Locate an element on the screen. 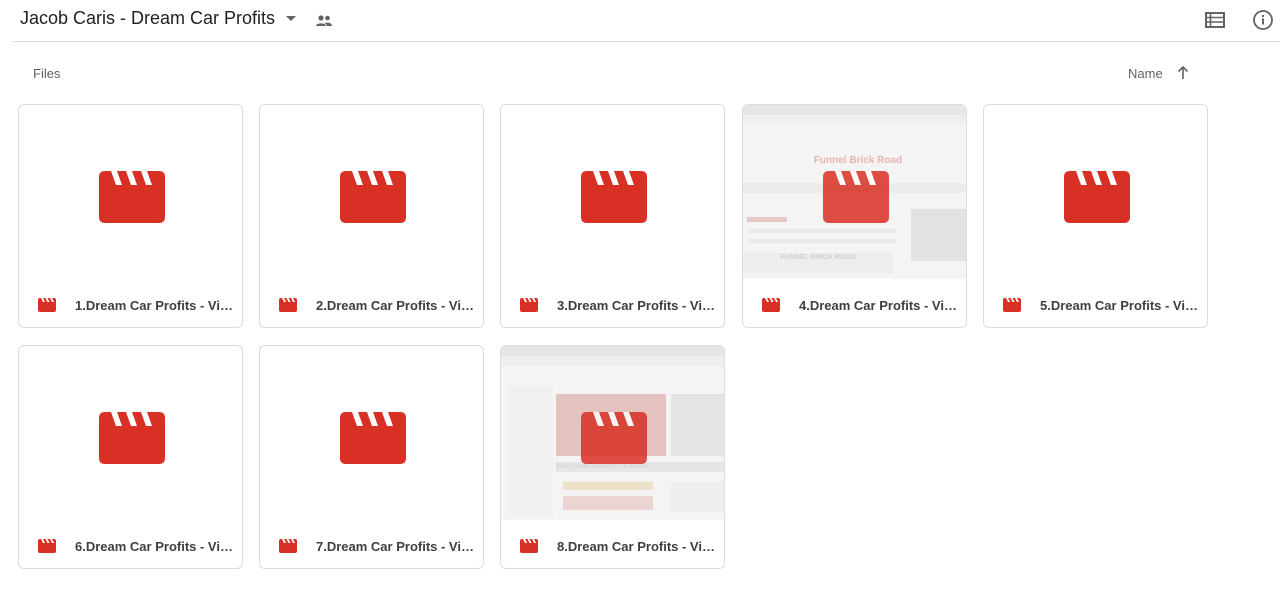  files-section-label: Files is located at coordinates (47, 73).